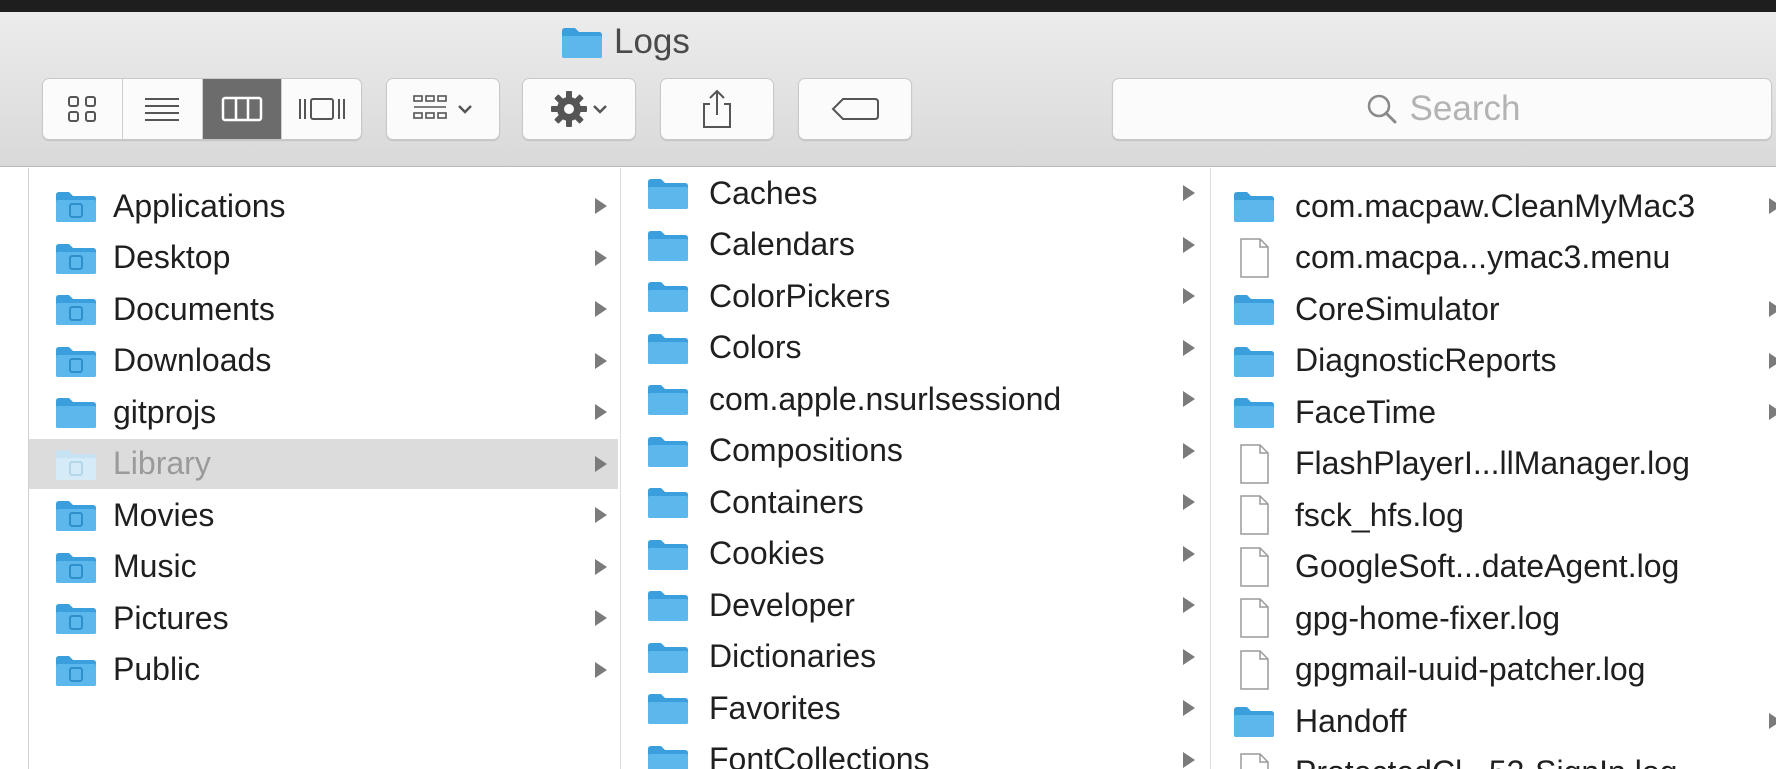 This screenshot has width=1776, height=769. I want to click on item-label: com.apple.nsurlsessiond, so click(885, 398).